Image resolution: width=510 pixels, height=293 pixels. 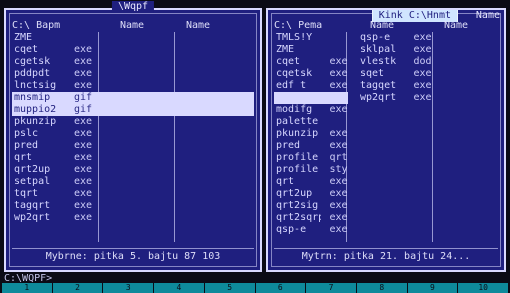 I want to click on file-name: pred, so click(x=288, y=145).